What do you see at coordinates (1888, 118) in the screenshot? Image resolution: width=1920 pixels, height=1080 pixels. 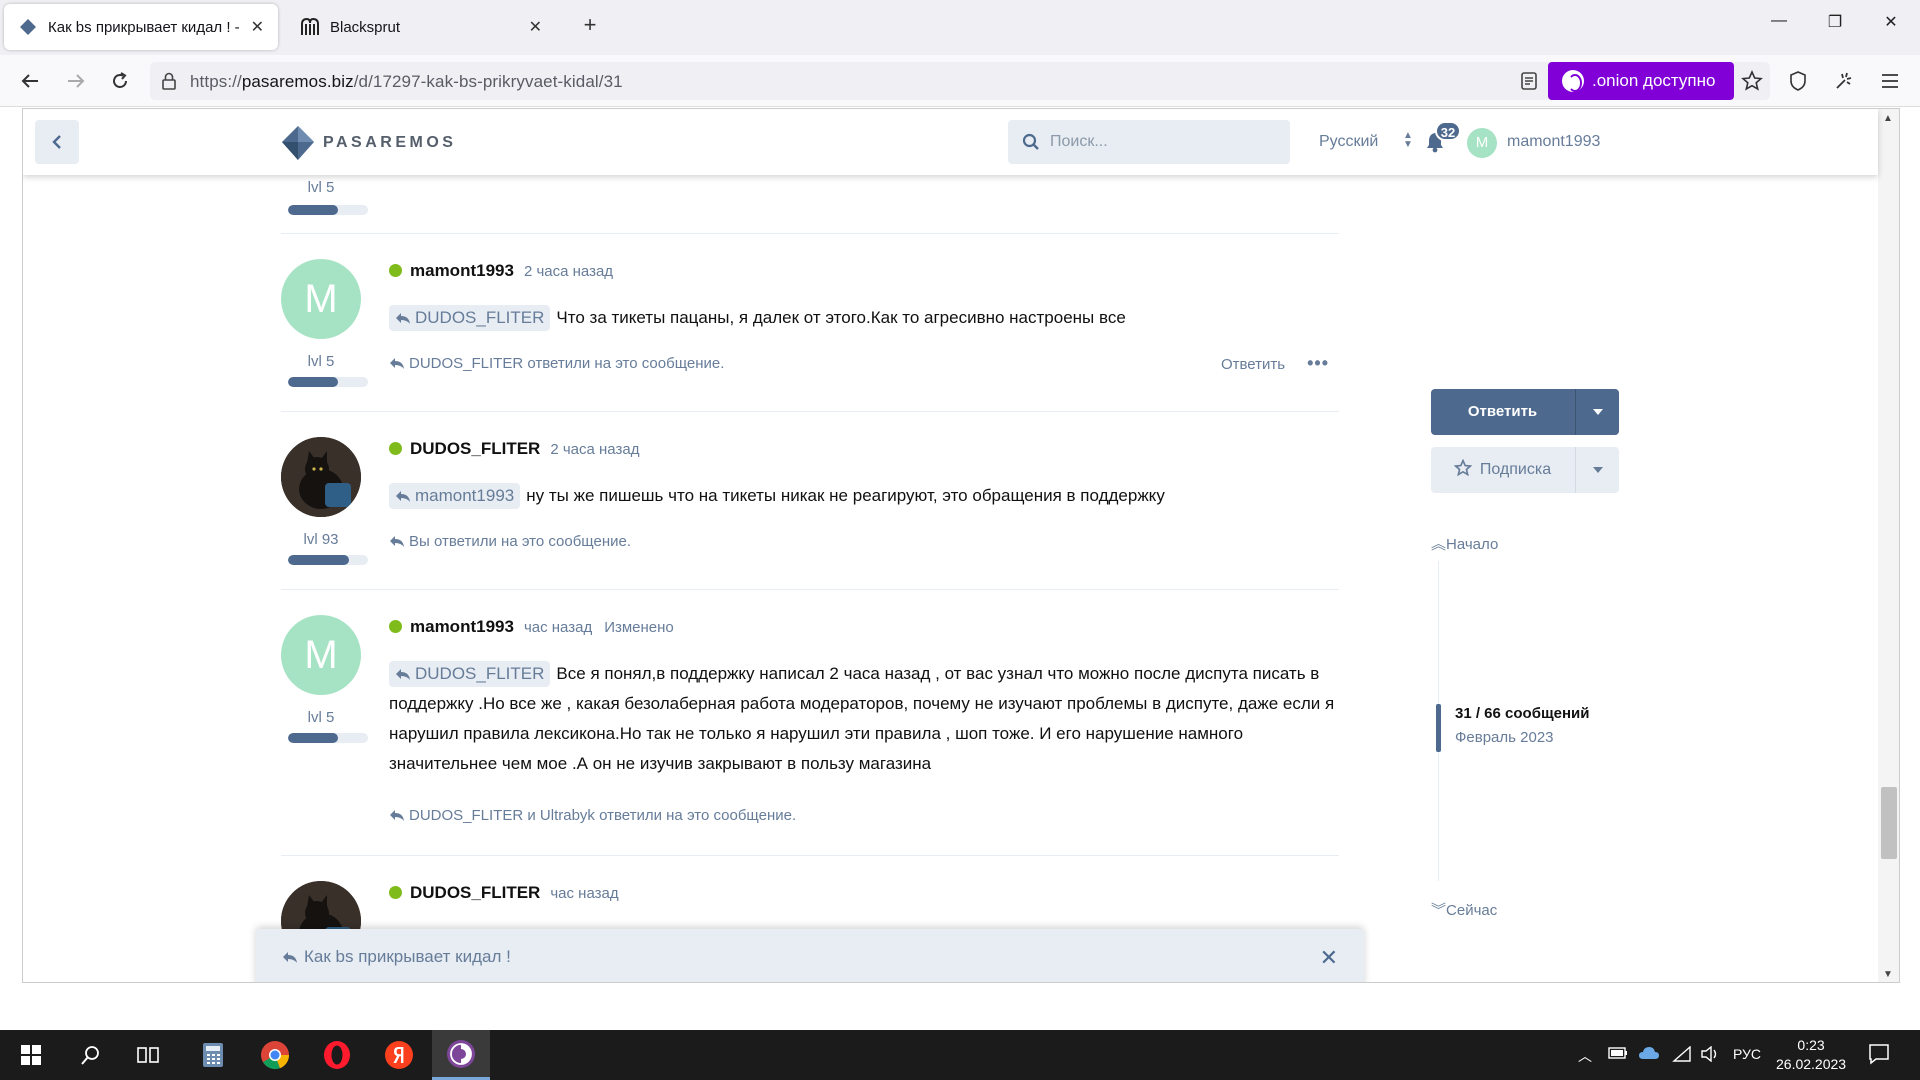 I see `scroll-up-arrow-icon: ▲` at bounding box center [1888, 118].